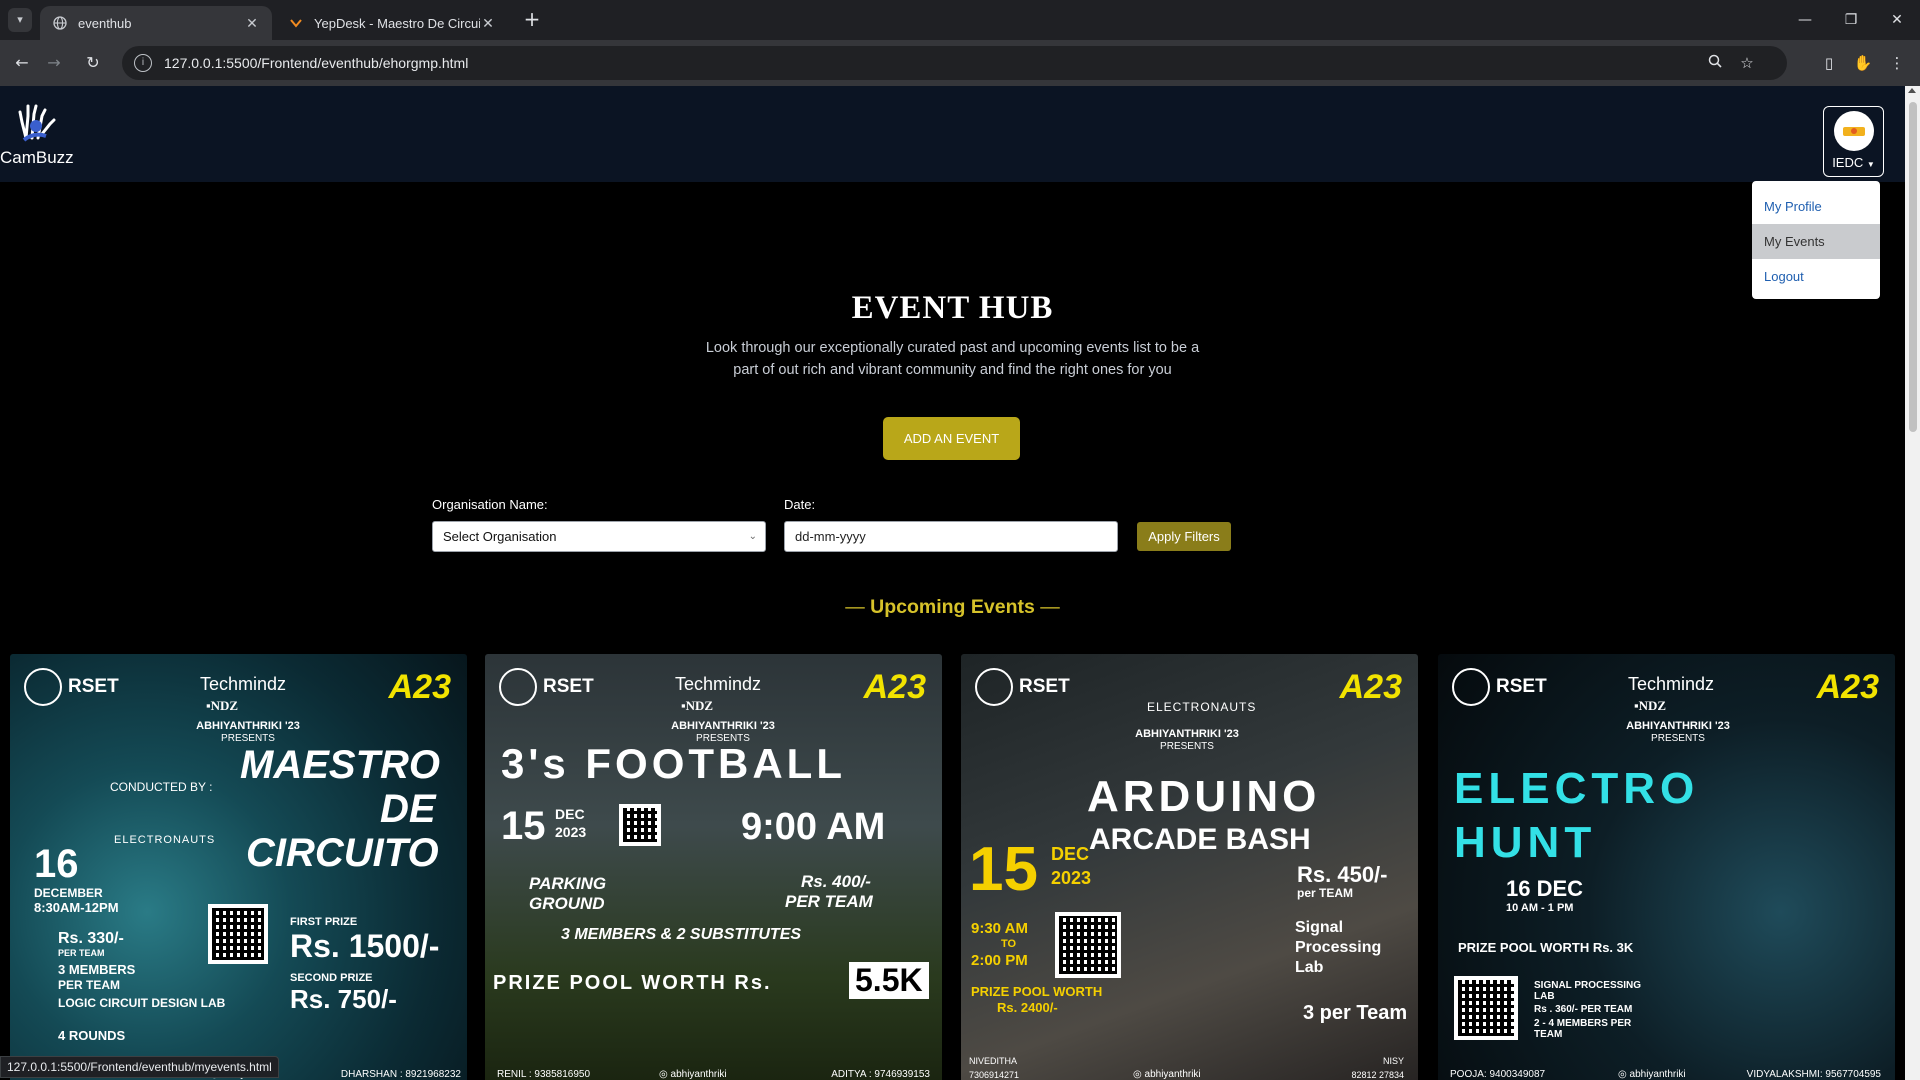 The height and width of the screenshot is (1080, 1920). I want to click on page-scrollbar, so click(1912, 583).